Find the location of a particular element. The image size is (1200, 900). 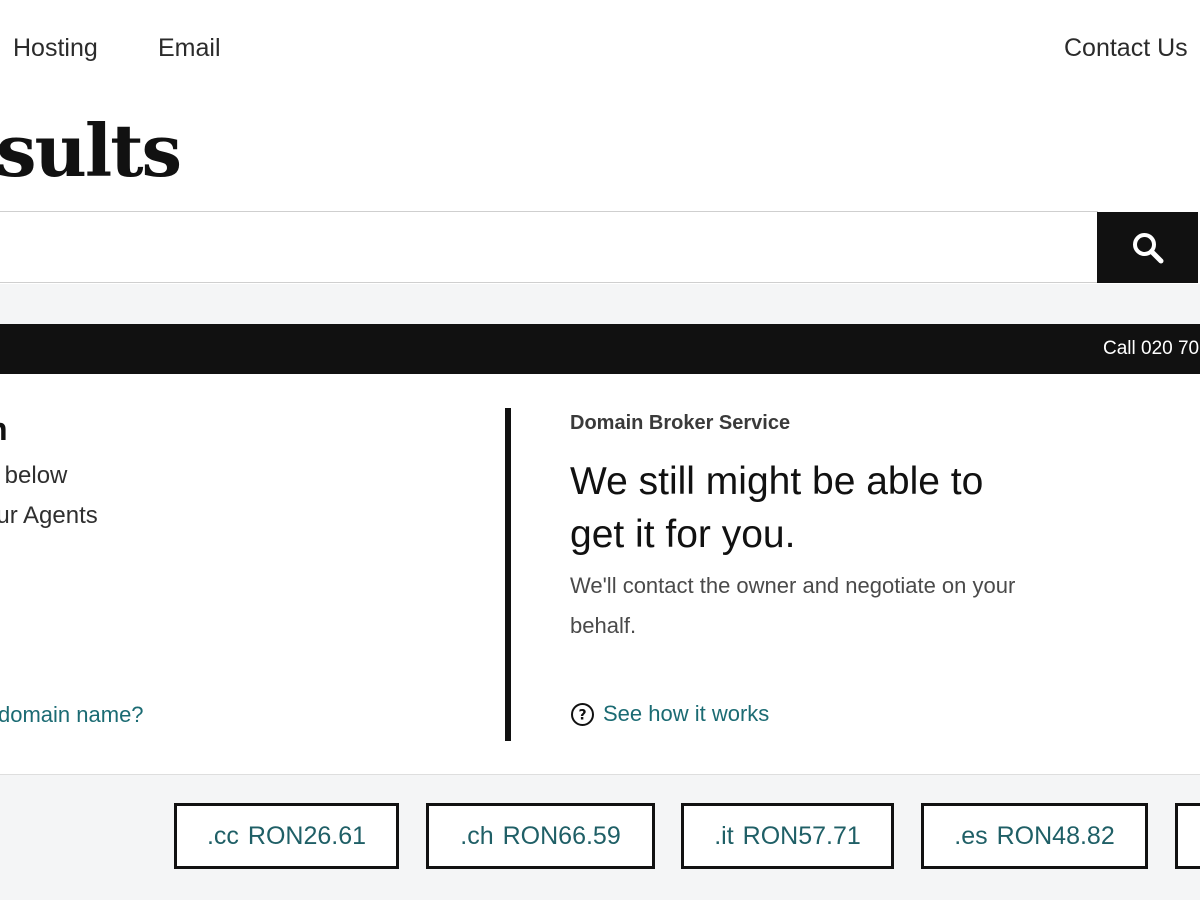

domain-question-link: domain name? is located at coordinates (72, 715).